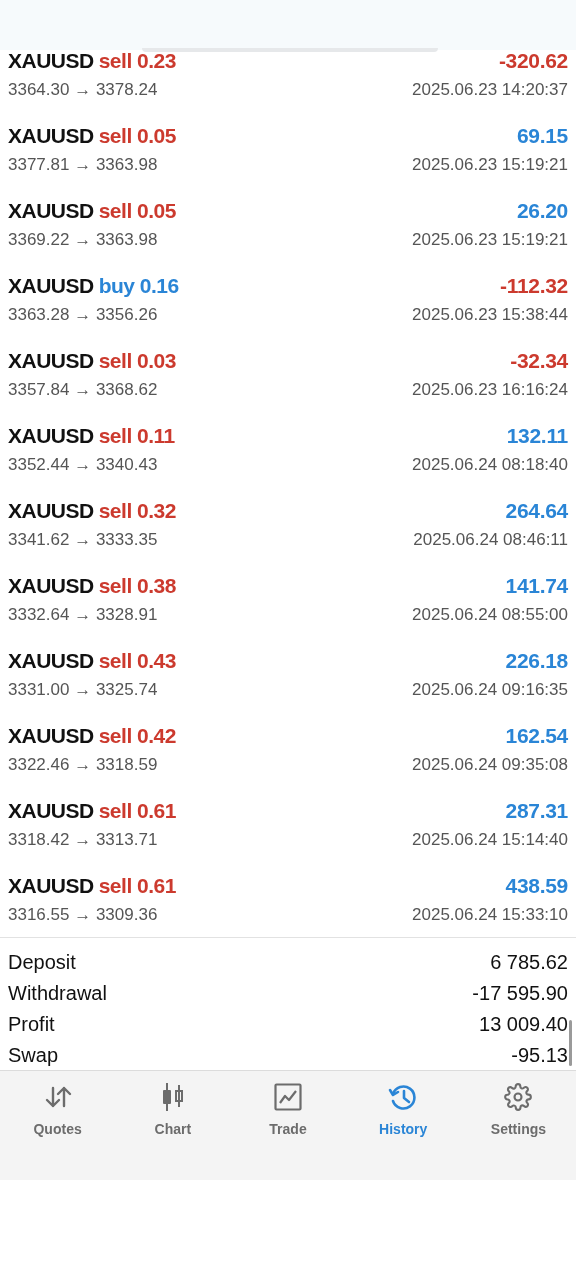 This screenshot has height=1280, width=576. Describe the element at coordinates (137, 735) in the screenshot. I see `order-type: sell 0.42` at that location.